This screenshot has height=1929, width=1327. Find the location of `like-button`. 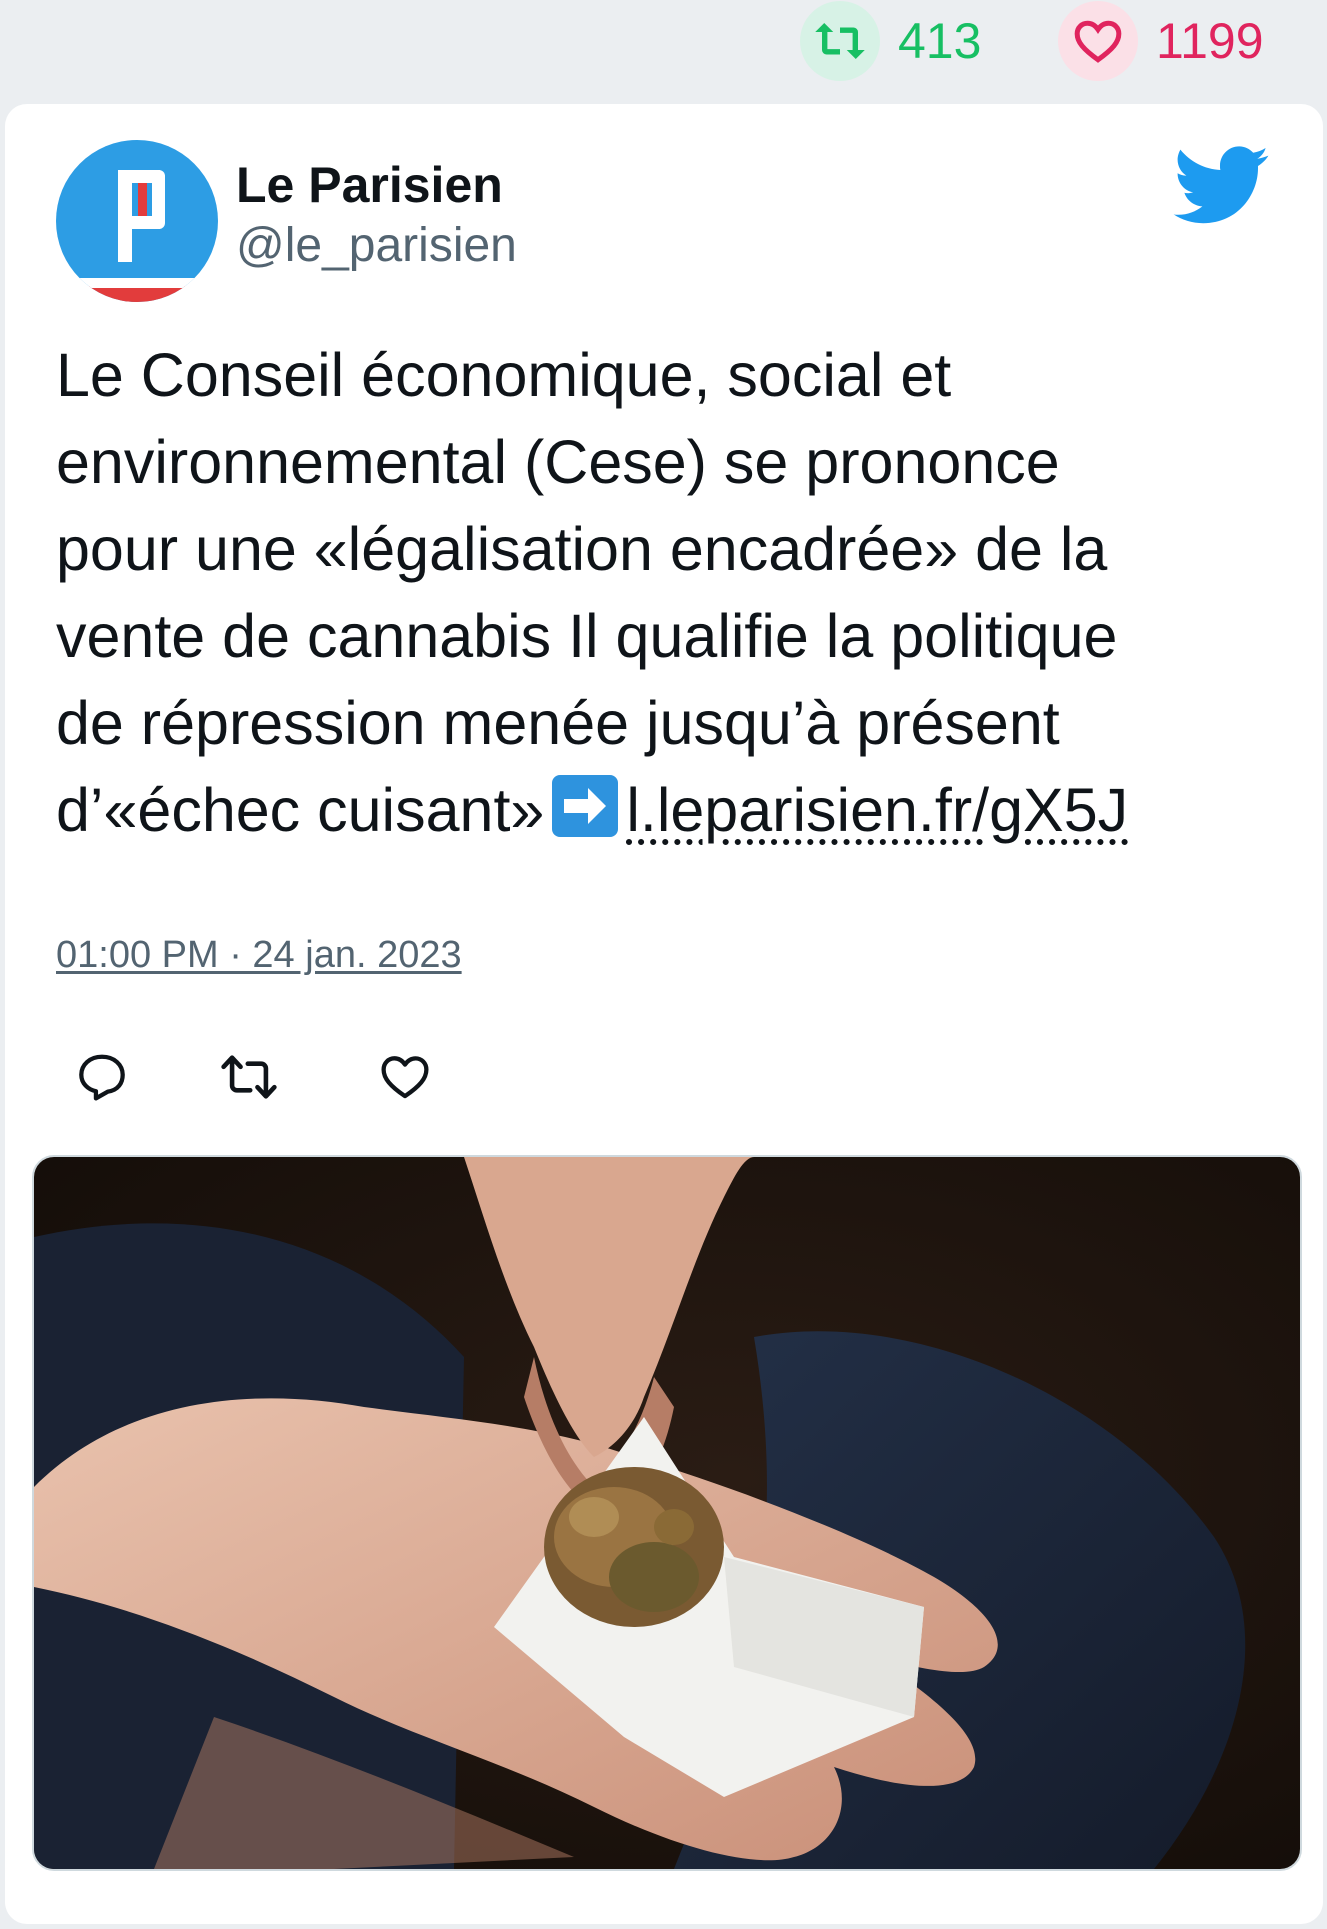

like-button is located at coordinates (405, 1077).